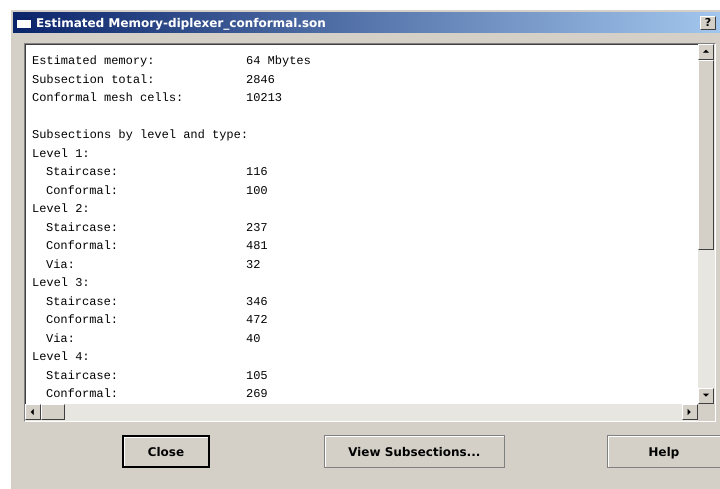 The width and height of the screenshot is (720, 489). What do you see at coordinates (166, 451) in the screenshot?
I see `dialog-button: Close` at bounding box center [166, 451].